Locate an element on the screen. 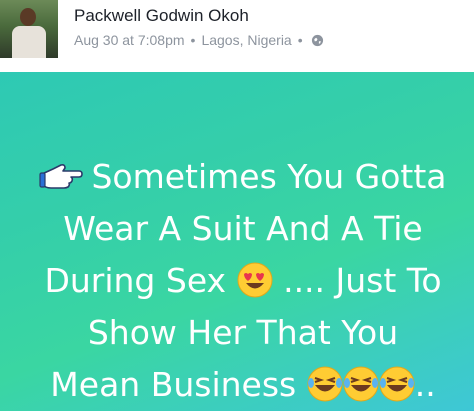 The image size is (474, 411). post-time: Aug 30 at 7:08pm is located at coordinates (129, 40).